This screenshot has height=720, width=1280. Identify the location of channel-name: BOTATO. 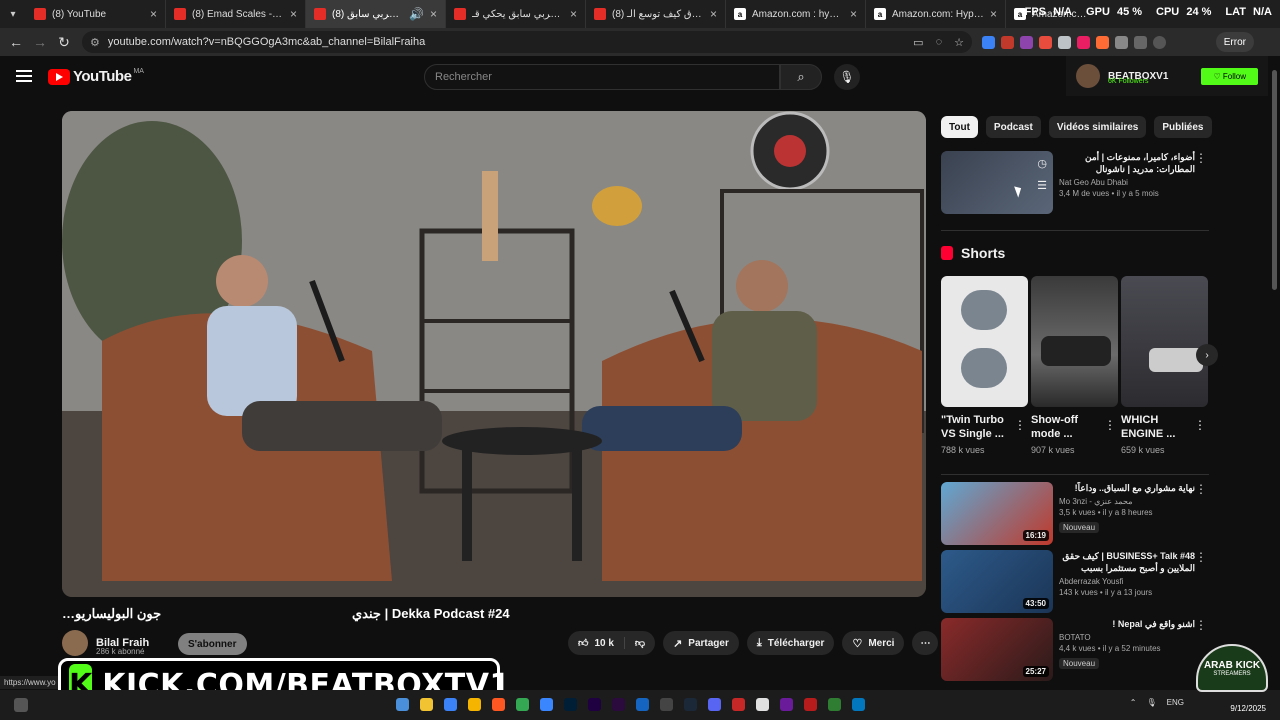
(1127, 637).